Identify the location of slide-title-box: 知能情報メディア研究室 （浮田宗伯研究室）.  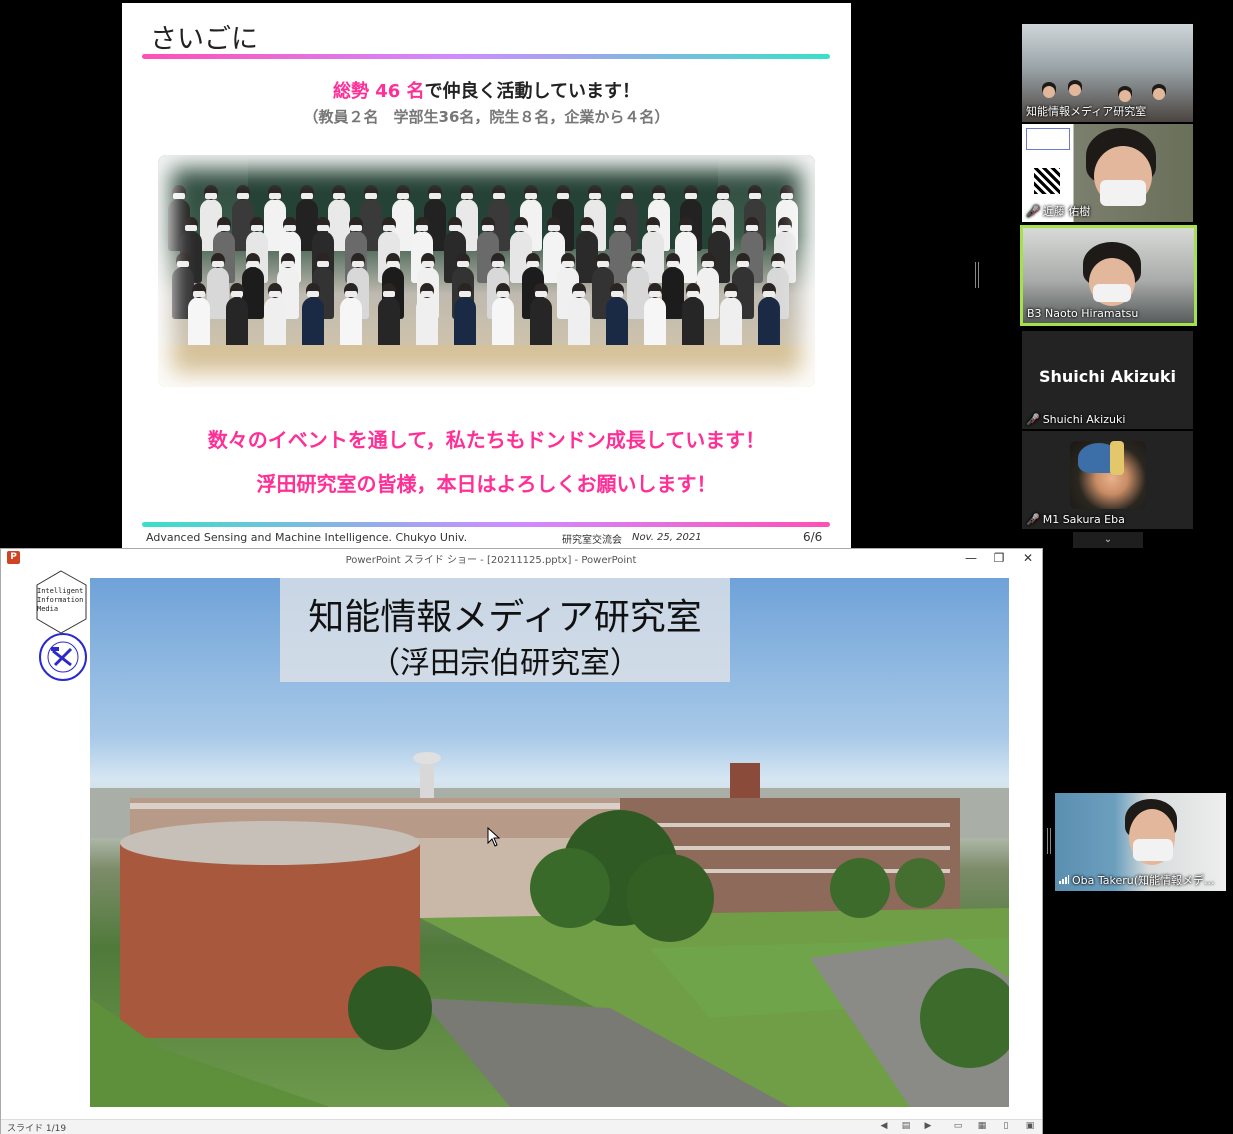
(505, 630).